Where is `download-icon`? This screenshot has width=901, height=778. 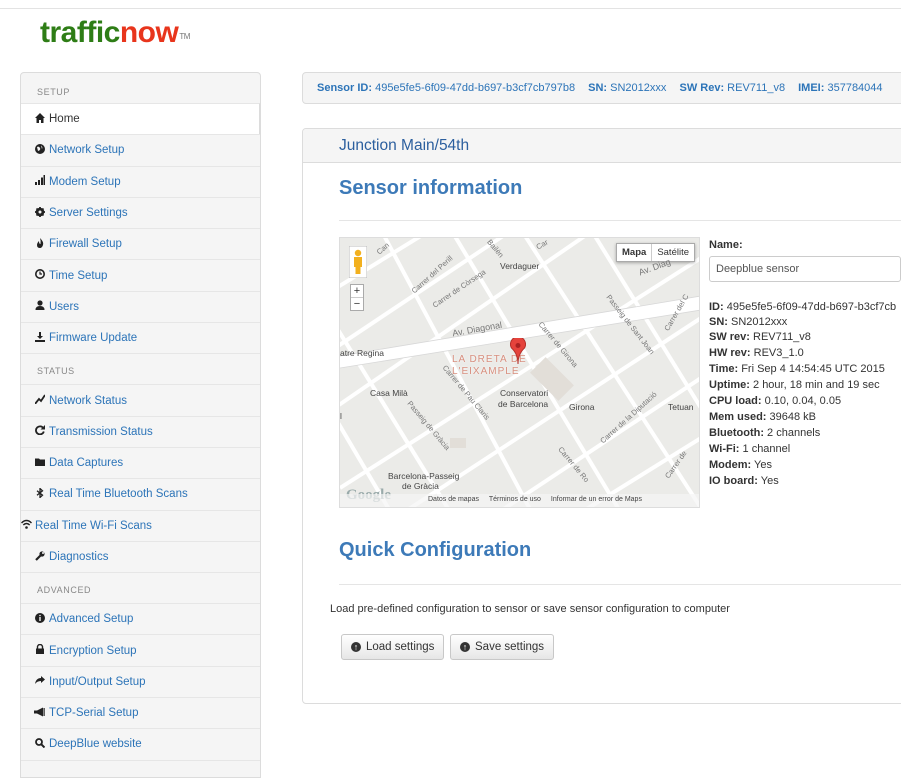 download-icon is located at coordinates (39, 338).